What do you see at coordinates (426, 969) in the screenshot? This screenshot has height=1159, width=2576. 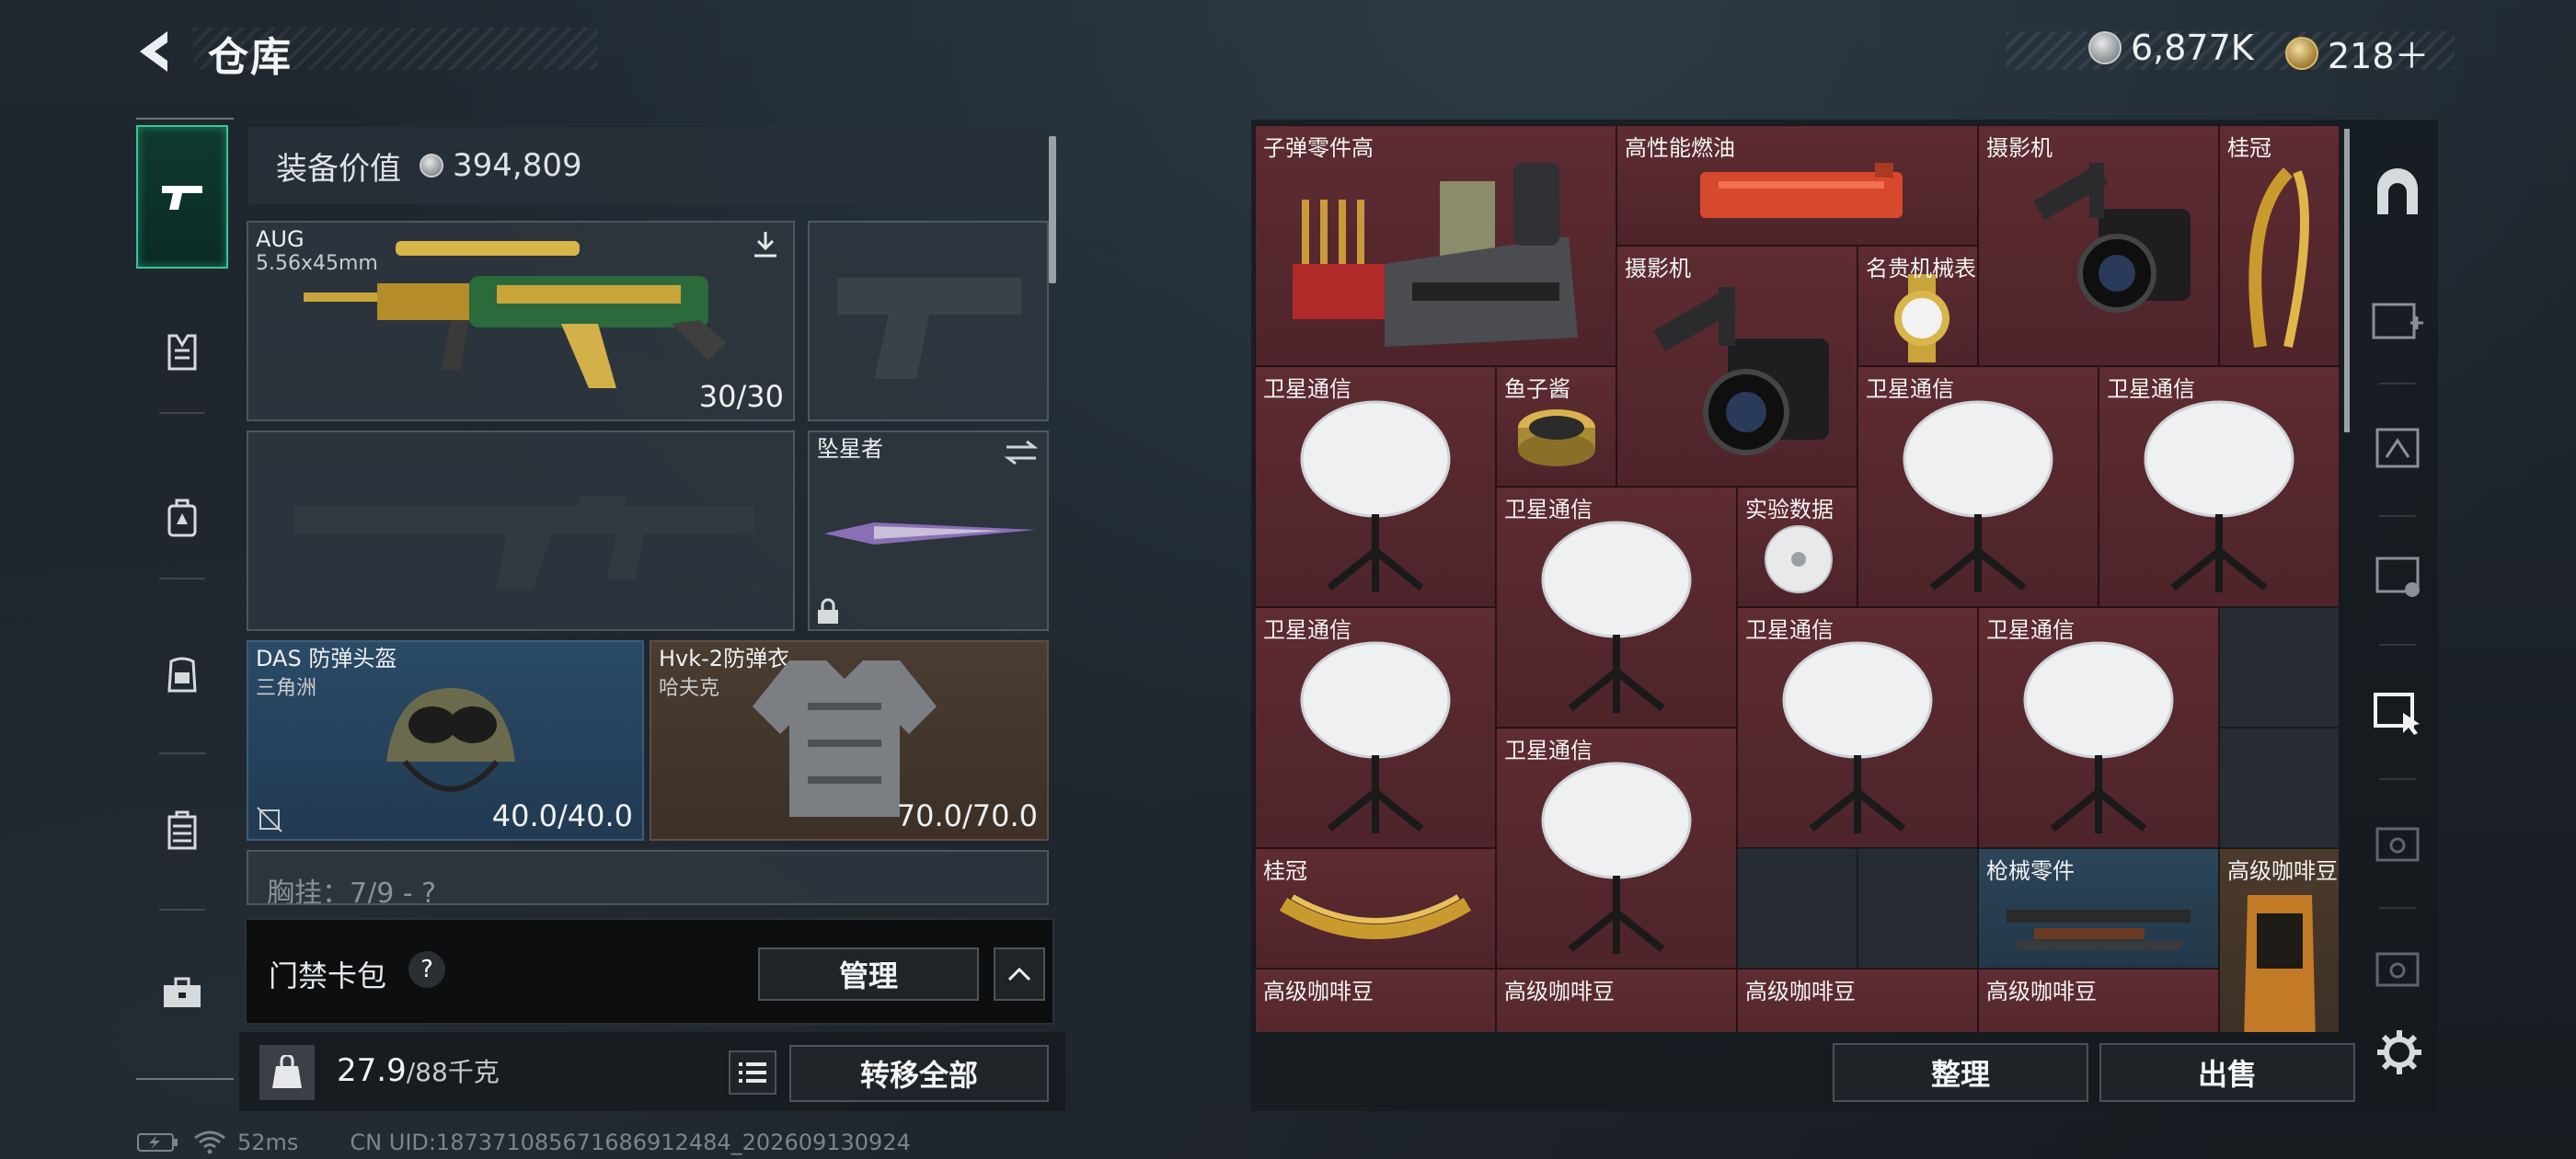 I see `help-icon: ?` at bounding box center [426, 969].